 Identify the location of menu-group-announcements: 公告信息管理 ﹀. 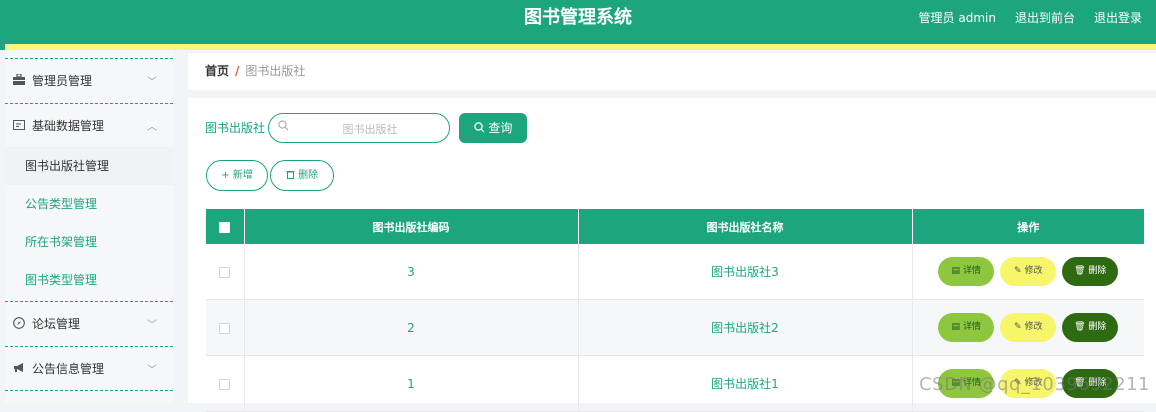
(89, 368).